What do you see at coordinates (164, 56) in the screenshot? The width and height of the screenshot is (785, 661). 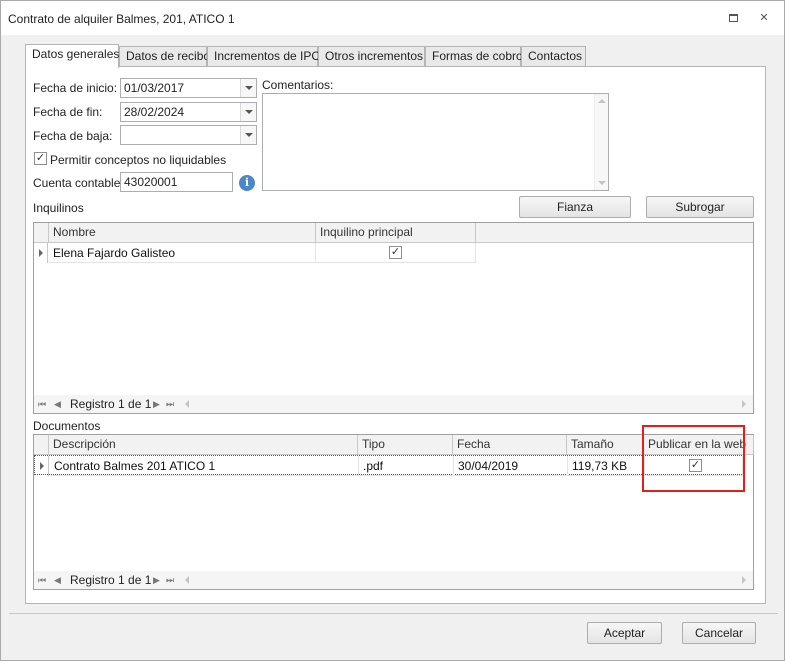 I see `tab-datos-recibo: Datos de recibo` at bounding box center [164, 56].